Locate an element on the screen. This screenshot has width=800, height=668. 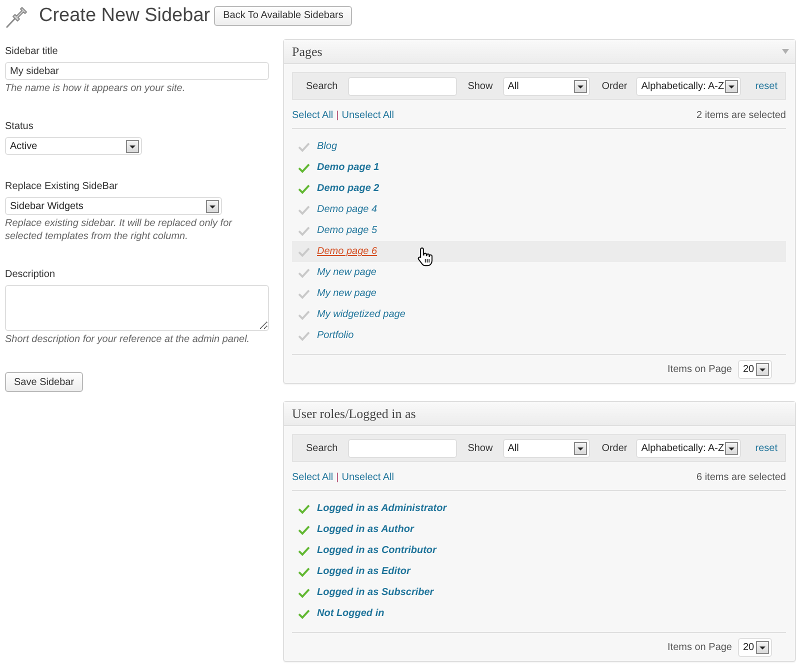
field-label: Status is located at coordinates (19, 127).